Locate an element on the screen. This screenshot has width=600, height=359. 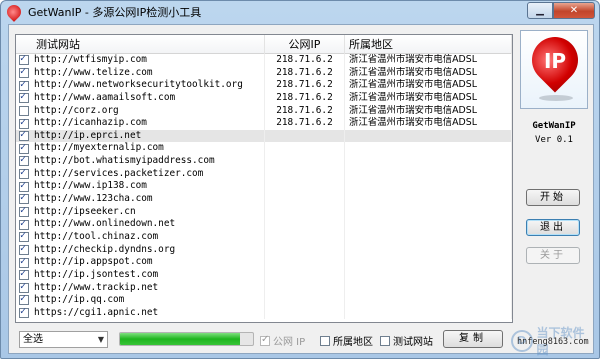
table-row: http://ip.jsontest.com is located at coordinates (264, 275).